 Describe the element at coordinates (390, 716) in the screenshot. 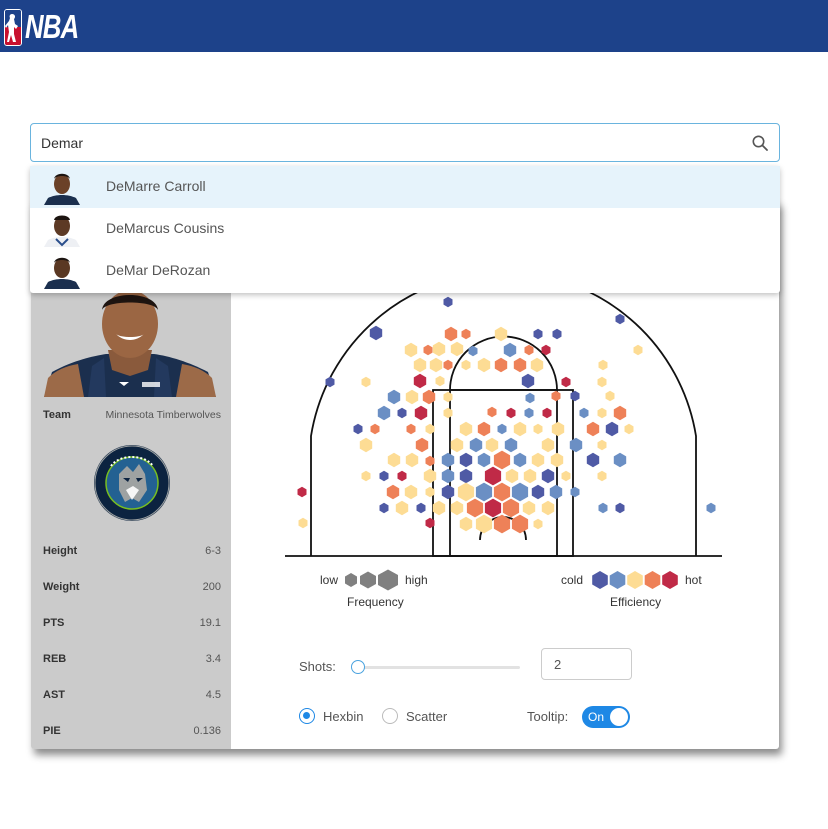

I see `scatter-radio` at that location.